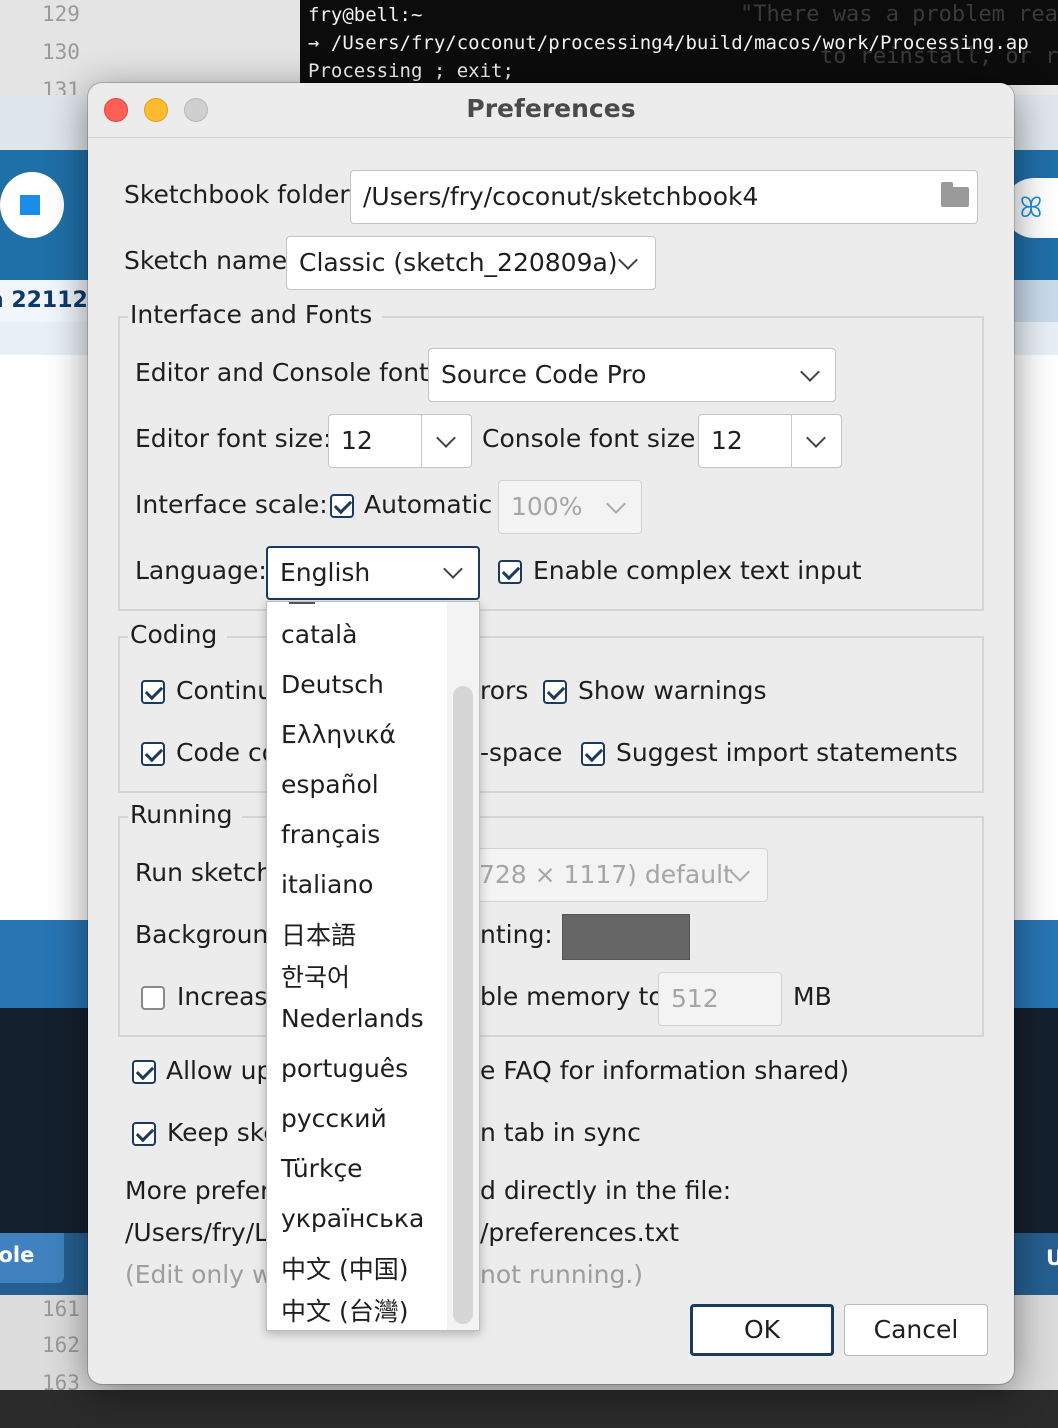 The height and width of the screenshot is (1428, 1058). I want to click on console-font-label: Editor and Console font:, so click(286, 372).